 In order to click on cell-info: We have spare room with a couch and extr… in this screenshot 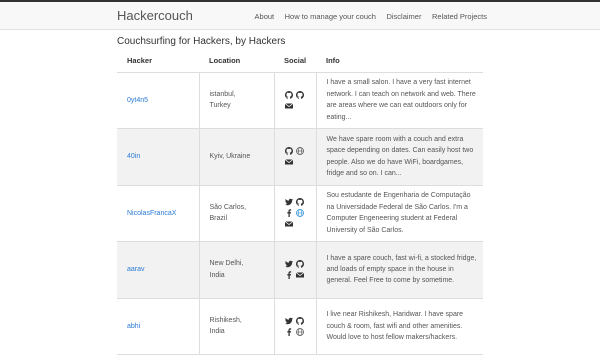, I will do `click(399, 157)`.